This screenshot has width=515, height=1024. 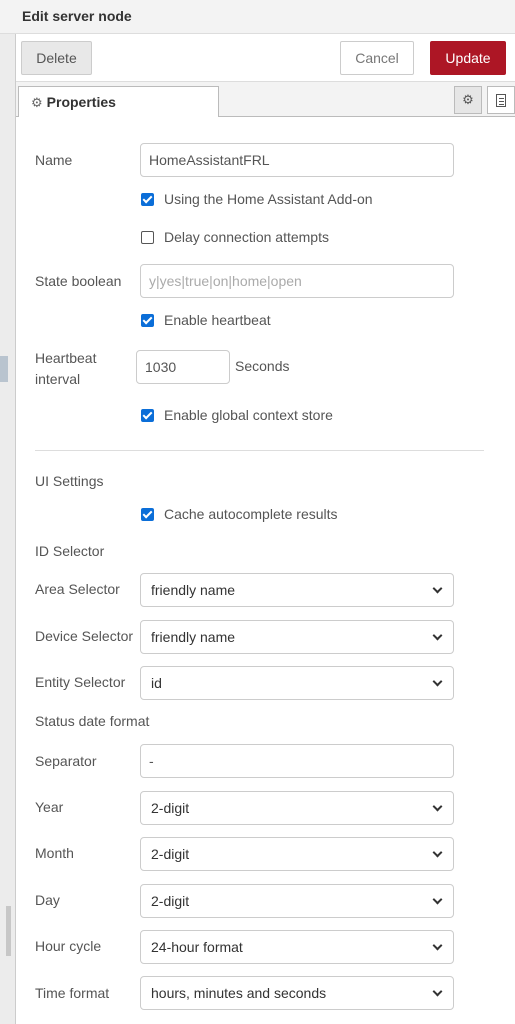 I want to click on hour-cycle-value: 24-hour format, so click(x=197, y=947).